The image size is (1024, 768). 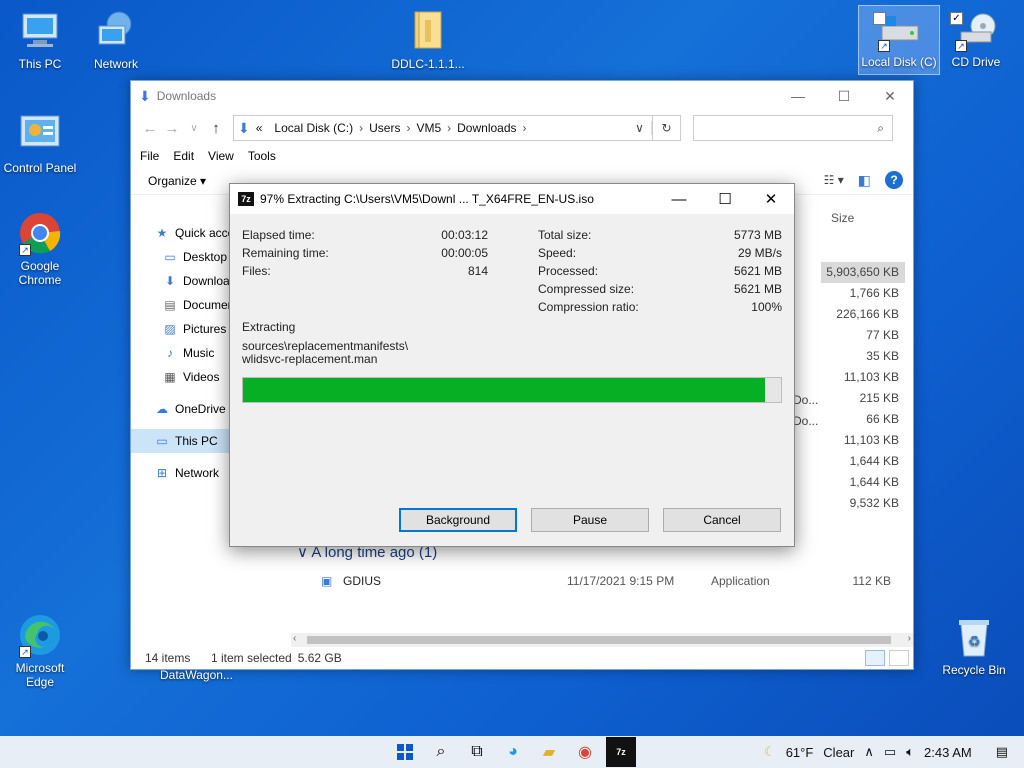 I want to click on desktop-icon-label: Google Chrome, so click(x=40, y=273).